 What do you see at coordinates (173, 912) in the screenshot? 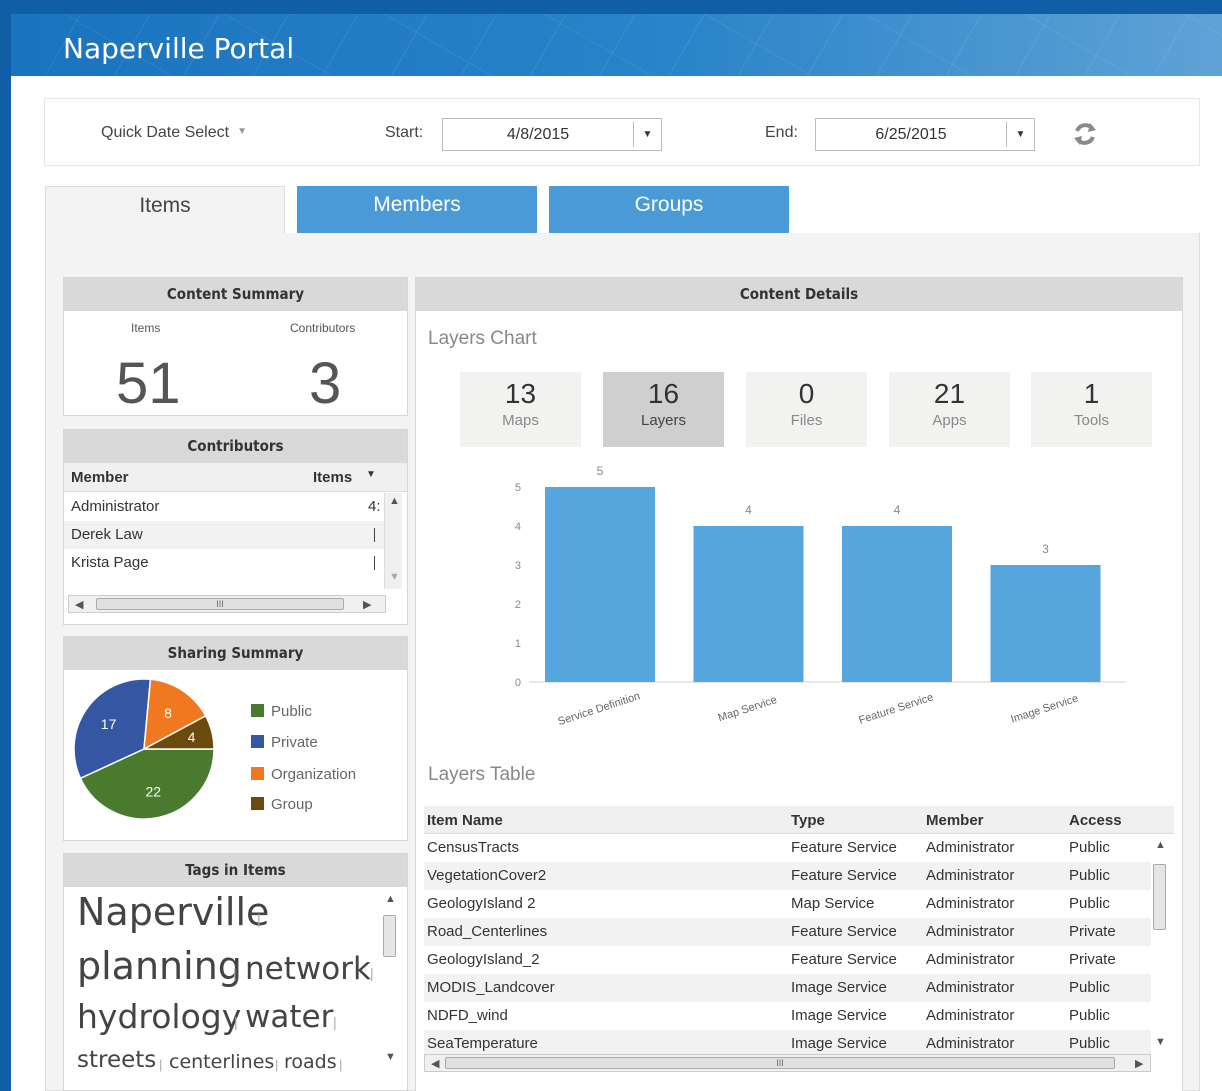
I see `tag-naperville: Naperville` at bounding box center [173, 912].